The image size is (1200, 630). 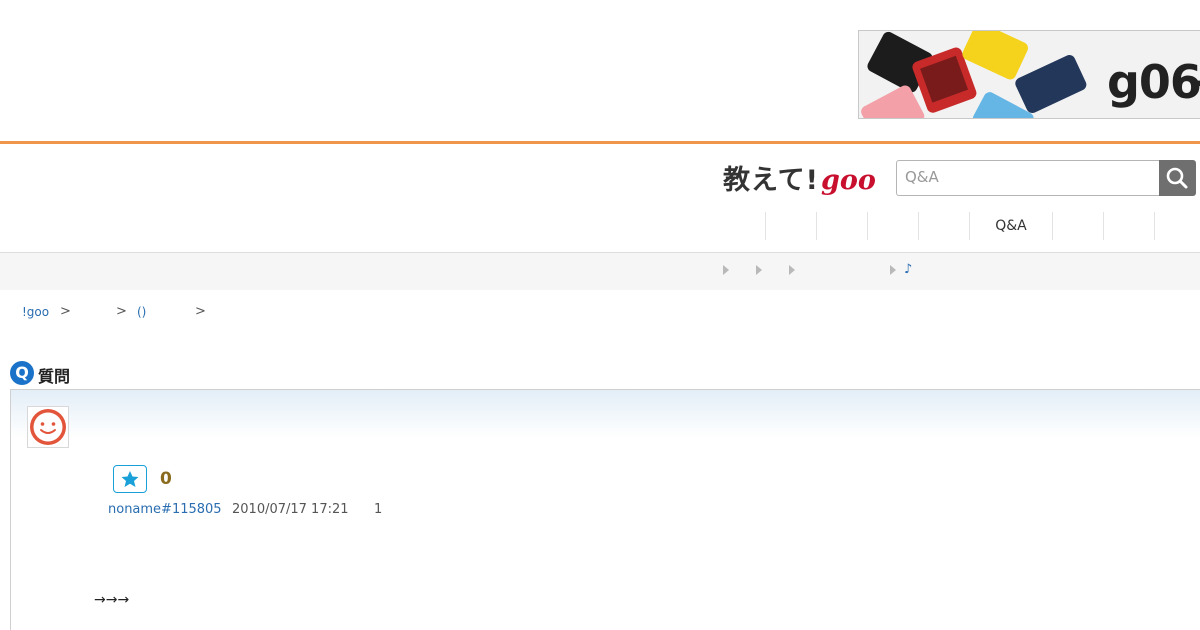 What do you see at coordinates (165, 509) in the screenshot?
I see `author-link: noname#115805` at bounding box center [165, 509].